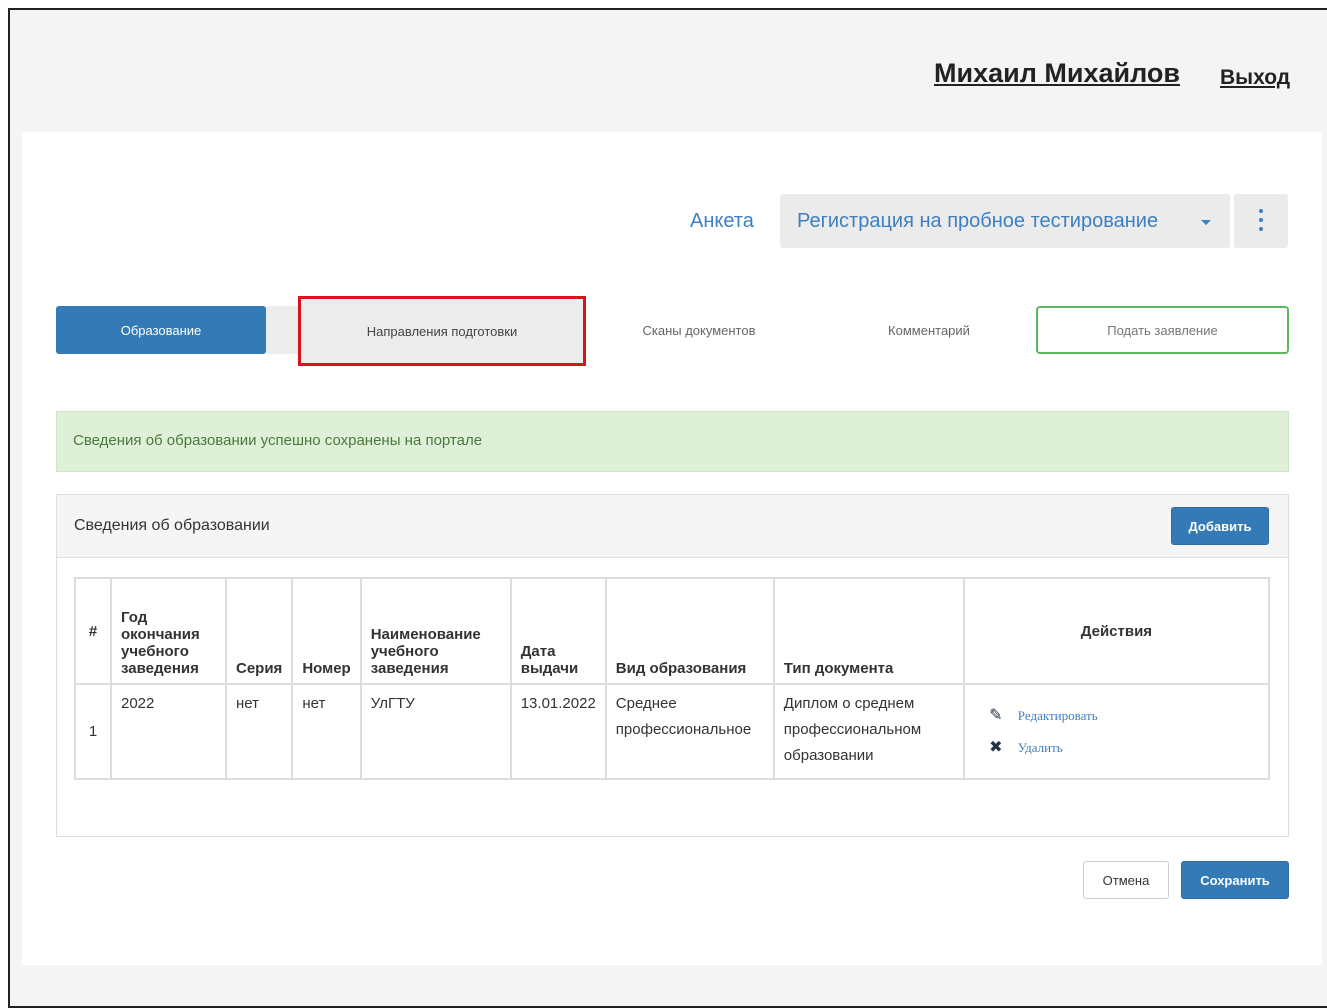 This screenshot has height=1008, width=1327. I want to click on close-icon: ✖, so click(996, 747).